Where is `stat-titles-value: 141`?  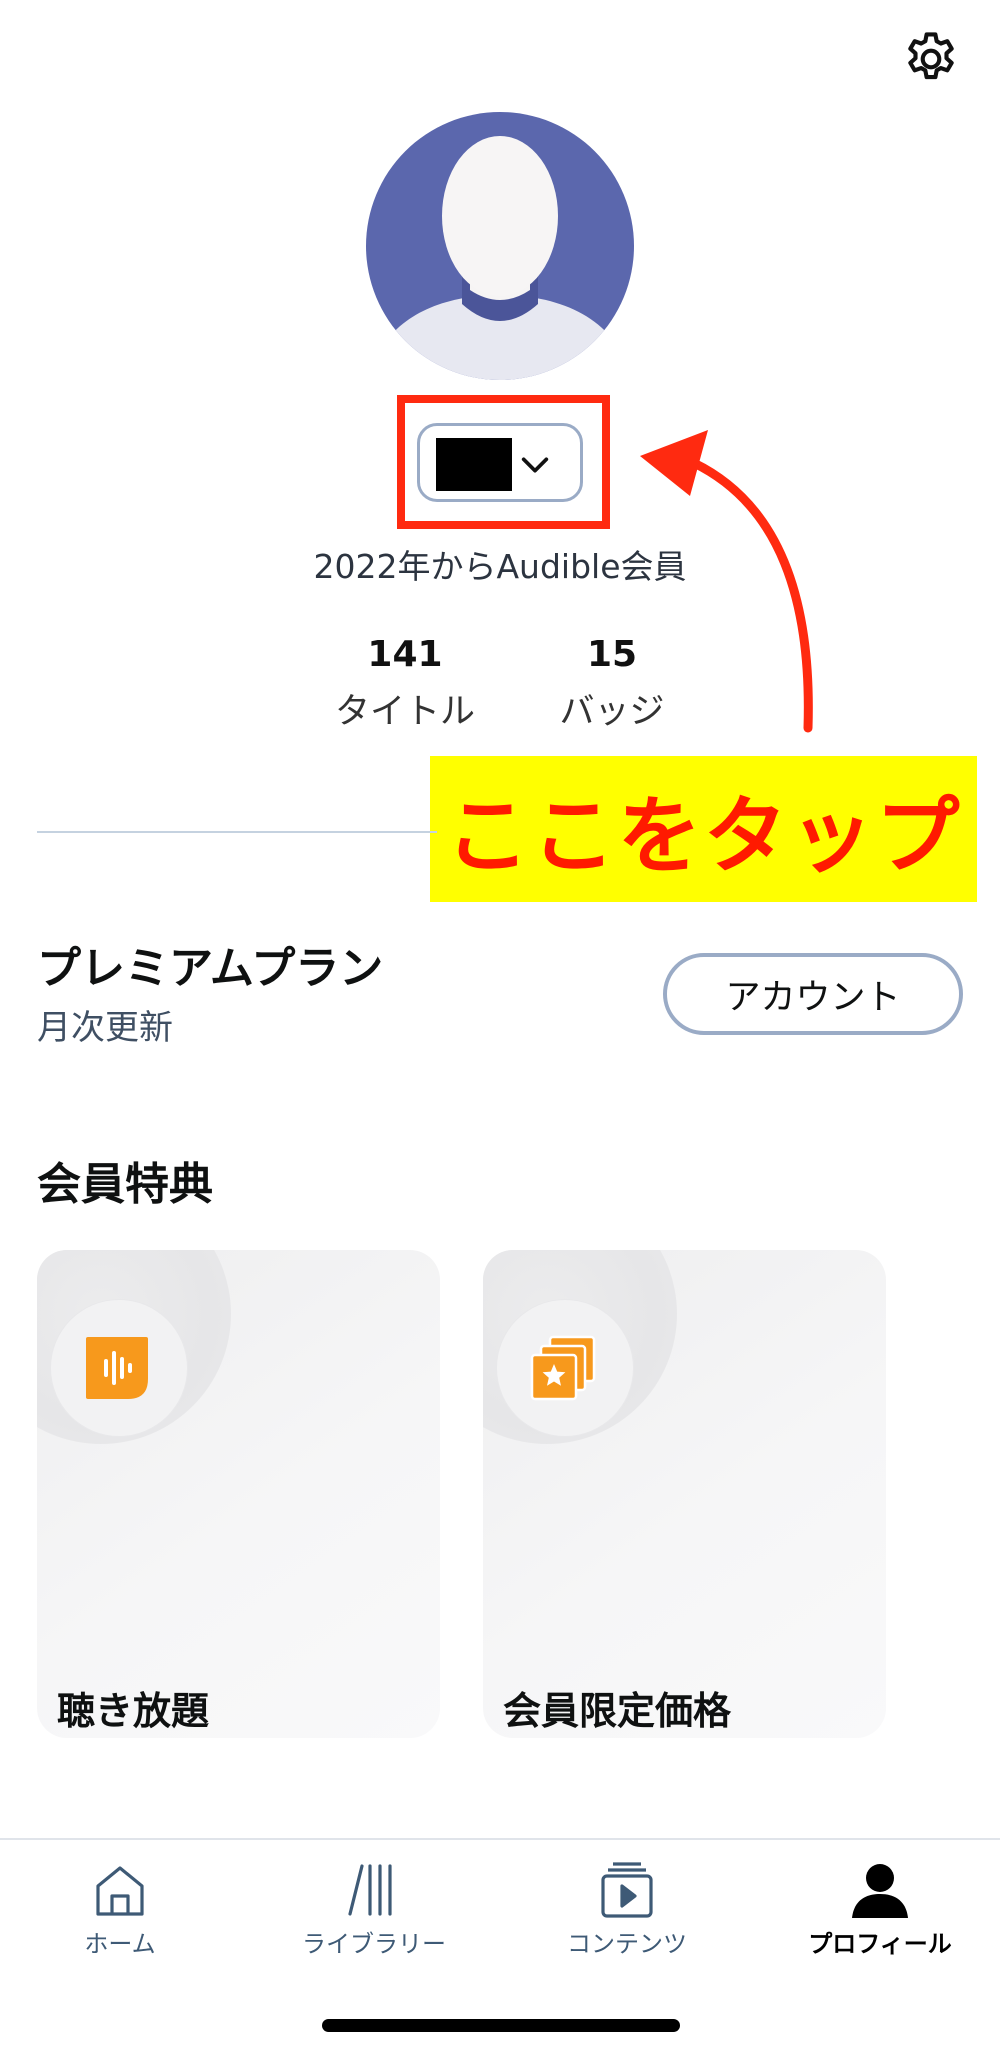 stat-titles-value: 141 is located at coordinates (405, 654).